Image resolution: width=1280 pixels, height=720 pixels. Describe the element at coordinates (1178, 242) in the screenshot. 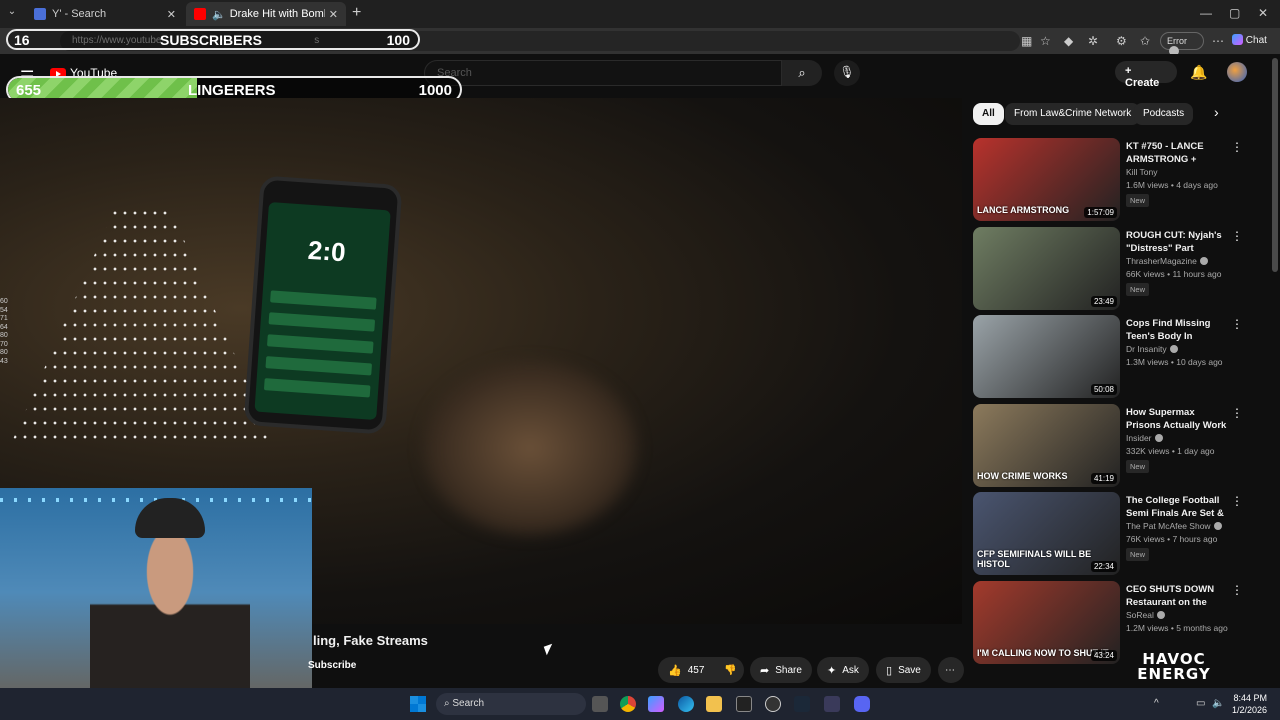

I see `video-title-link: ROUGH CUT: Nyjah's "Distress" Part` at that location.